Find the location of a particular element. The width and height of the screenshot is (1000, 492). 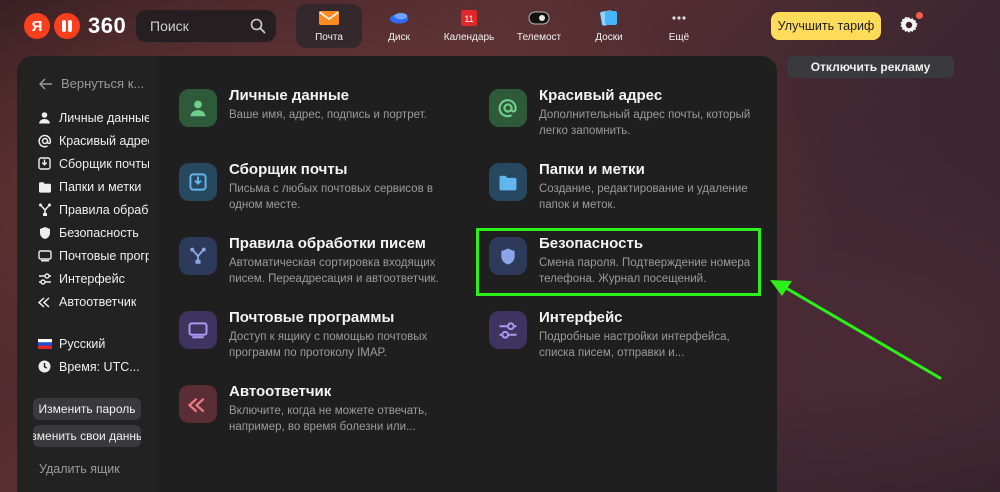

annotation-arrow is located at coordinates (856, 330).